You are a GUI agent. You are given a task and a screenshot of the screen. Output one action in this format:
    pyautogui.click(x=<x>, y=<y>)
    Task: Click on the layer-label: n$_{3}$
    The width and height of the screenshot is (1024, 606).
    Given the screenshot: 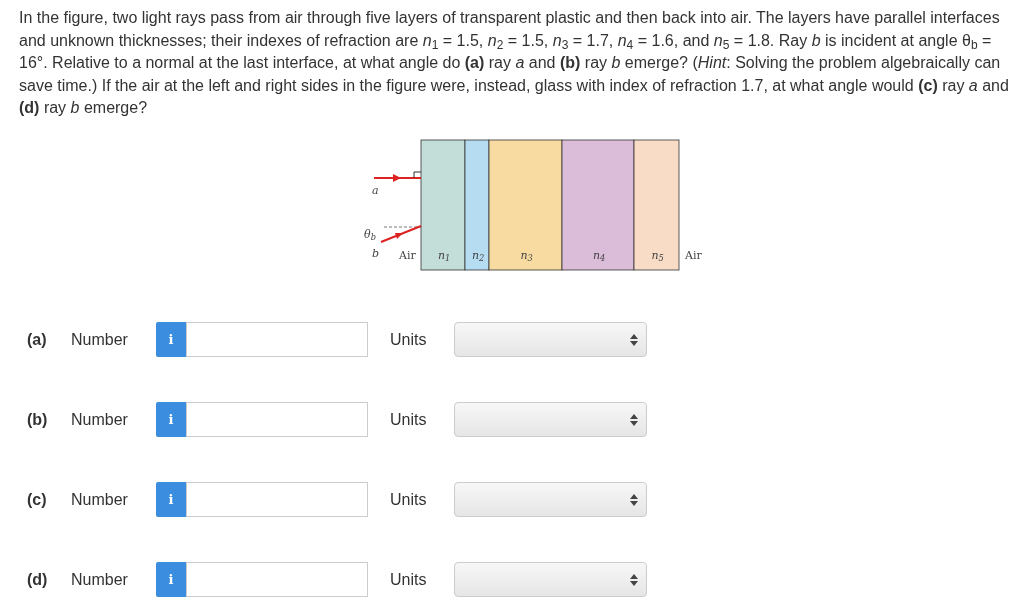 What is the action you would take?
    pyautogui.click(x=526, y=255)
    